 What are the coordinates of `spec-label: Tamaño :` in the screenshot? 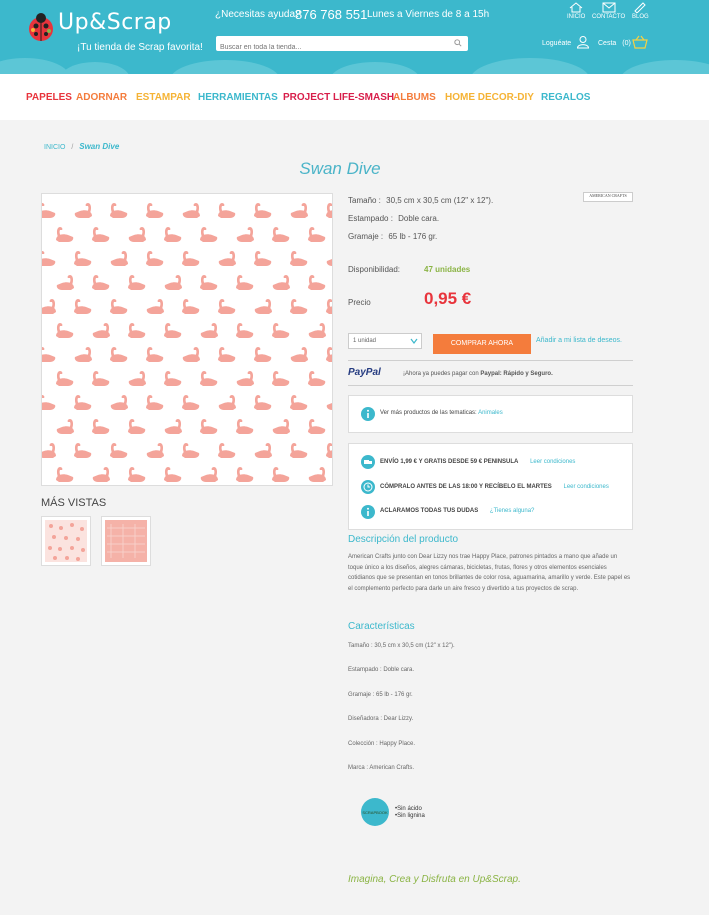 It's located at (364, 200).